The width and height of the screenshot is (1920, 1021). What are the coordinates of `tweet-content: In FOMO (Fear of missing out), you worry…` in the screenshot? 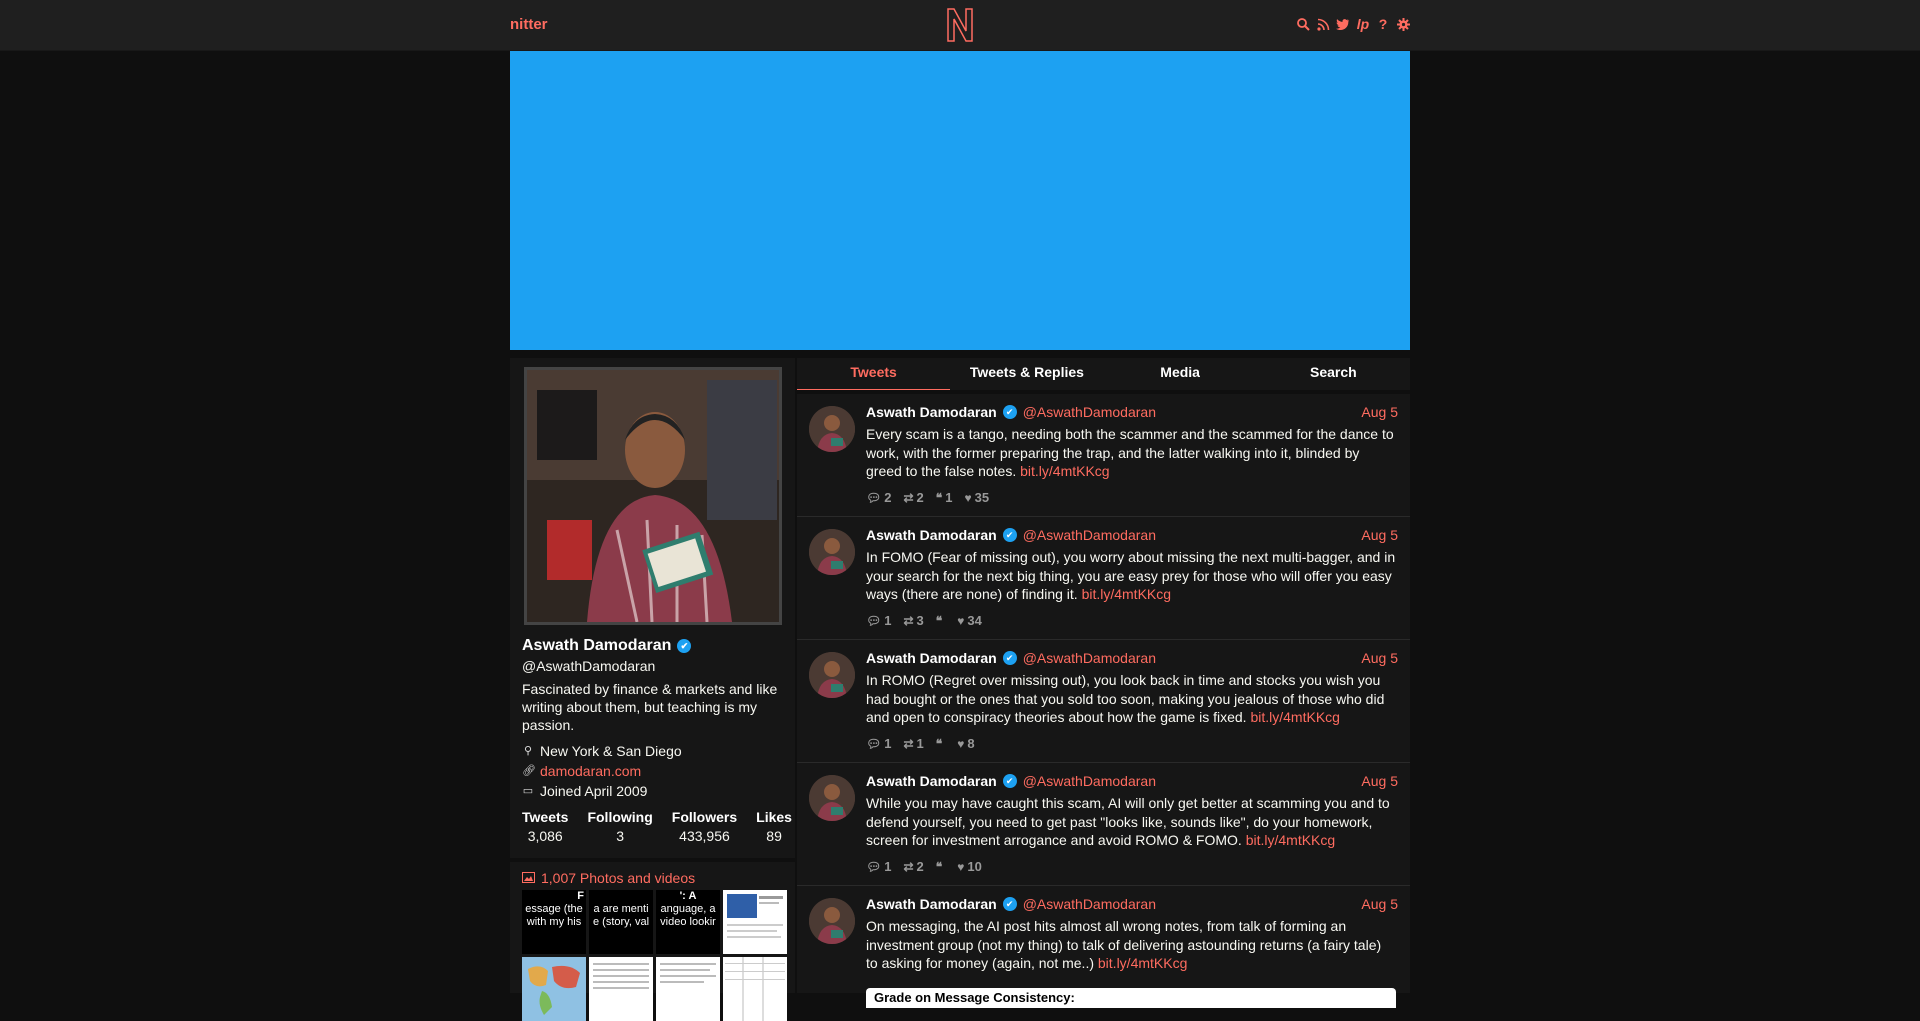 It's located at (1131, 576).